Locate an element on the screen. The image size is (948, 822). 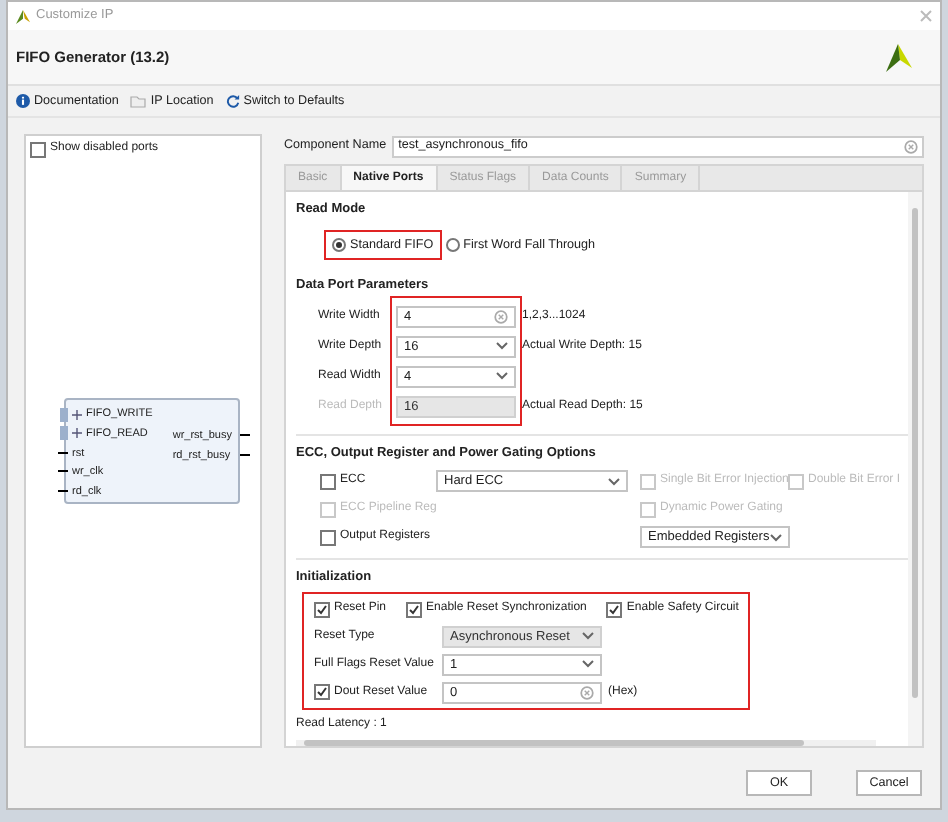
refresh-icon is located at coordinates (232, 101).